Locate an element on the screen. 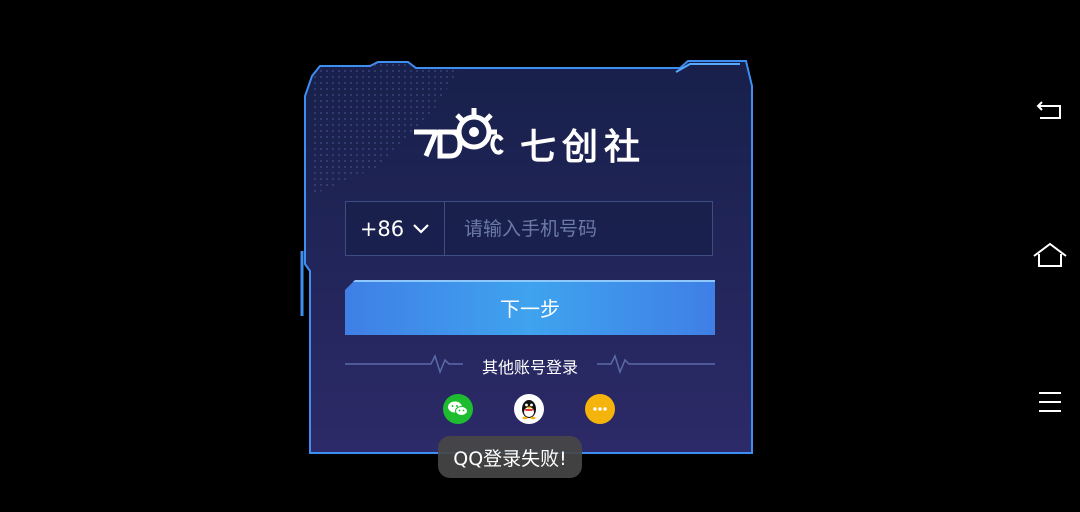 This screenshot has width=1080, height=512. wechat-login-button is located at coordinates (458, 409).